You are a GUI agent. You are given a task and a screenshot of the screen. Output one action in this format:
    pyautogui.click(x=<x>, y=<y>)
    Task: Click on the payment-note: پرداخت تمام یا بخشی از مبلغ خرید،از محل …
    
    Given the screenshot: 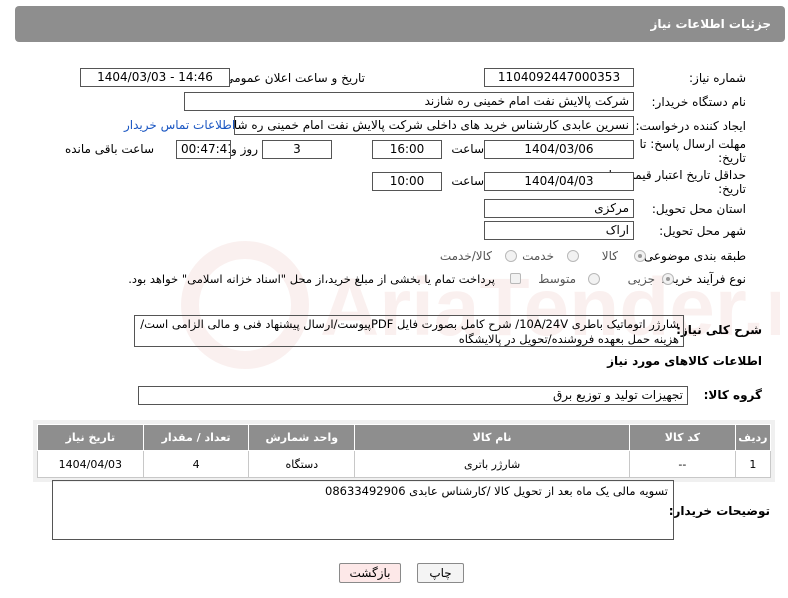 What is the action you would take?
    pyautogui.click(x=311, y=279)
    